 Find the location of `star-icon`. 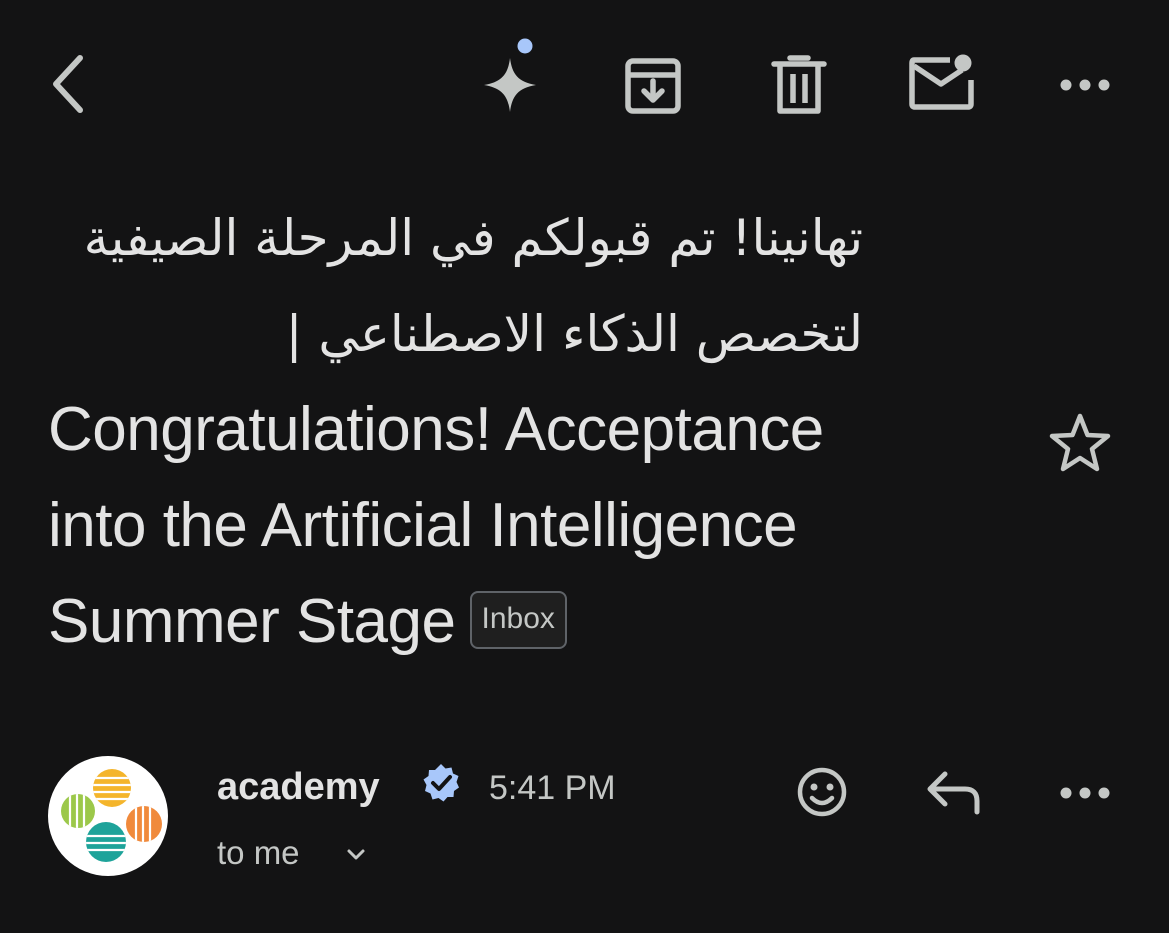

star-icon is located at coordinates (1080, 442).